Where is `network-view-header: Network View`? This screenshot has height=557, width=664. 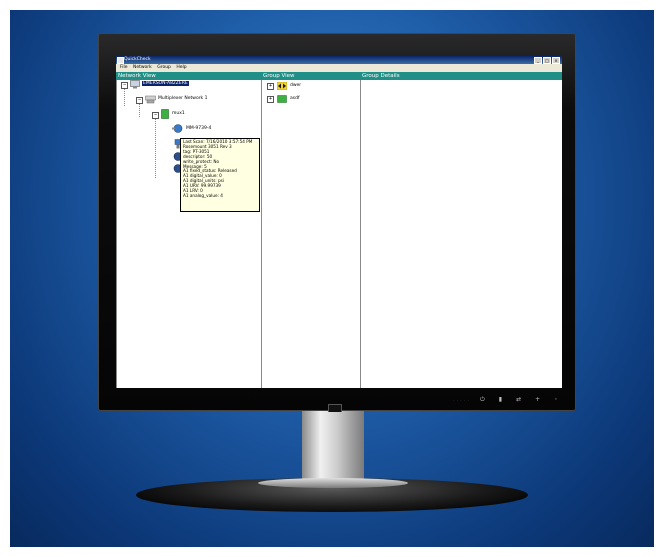 network-view-header: Network View is located at coordinates (188, 76).